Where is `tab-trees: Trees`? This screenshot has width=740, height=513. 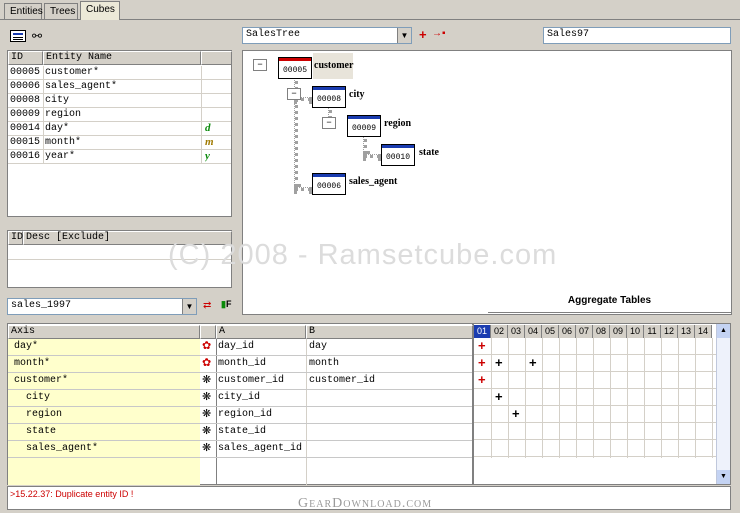
tab-trees: Trees is located at coordinates (61, 11).